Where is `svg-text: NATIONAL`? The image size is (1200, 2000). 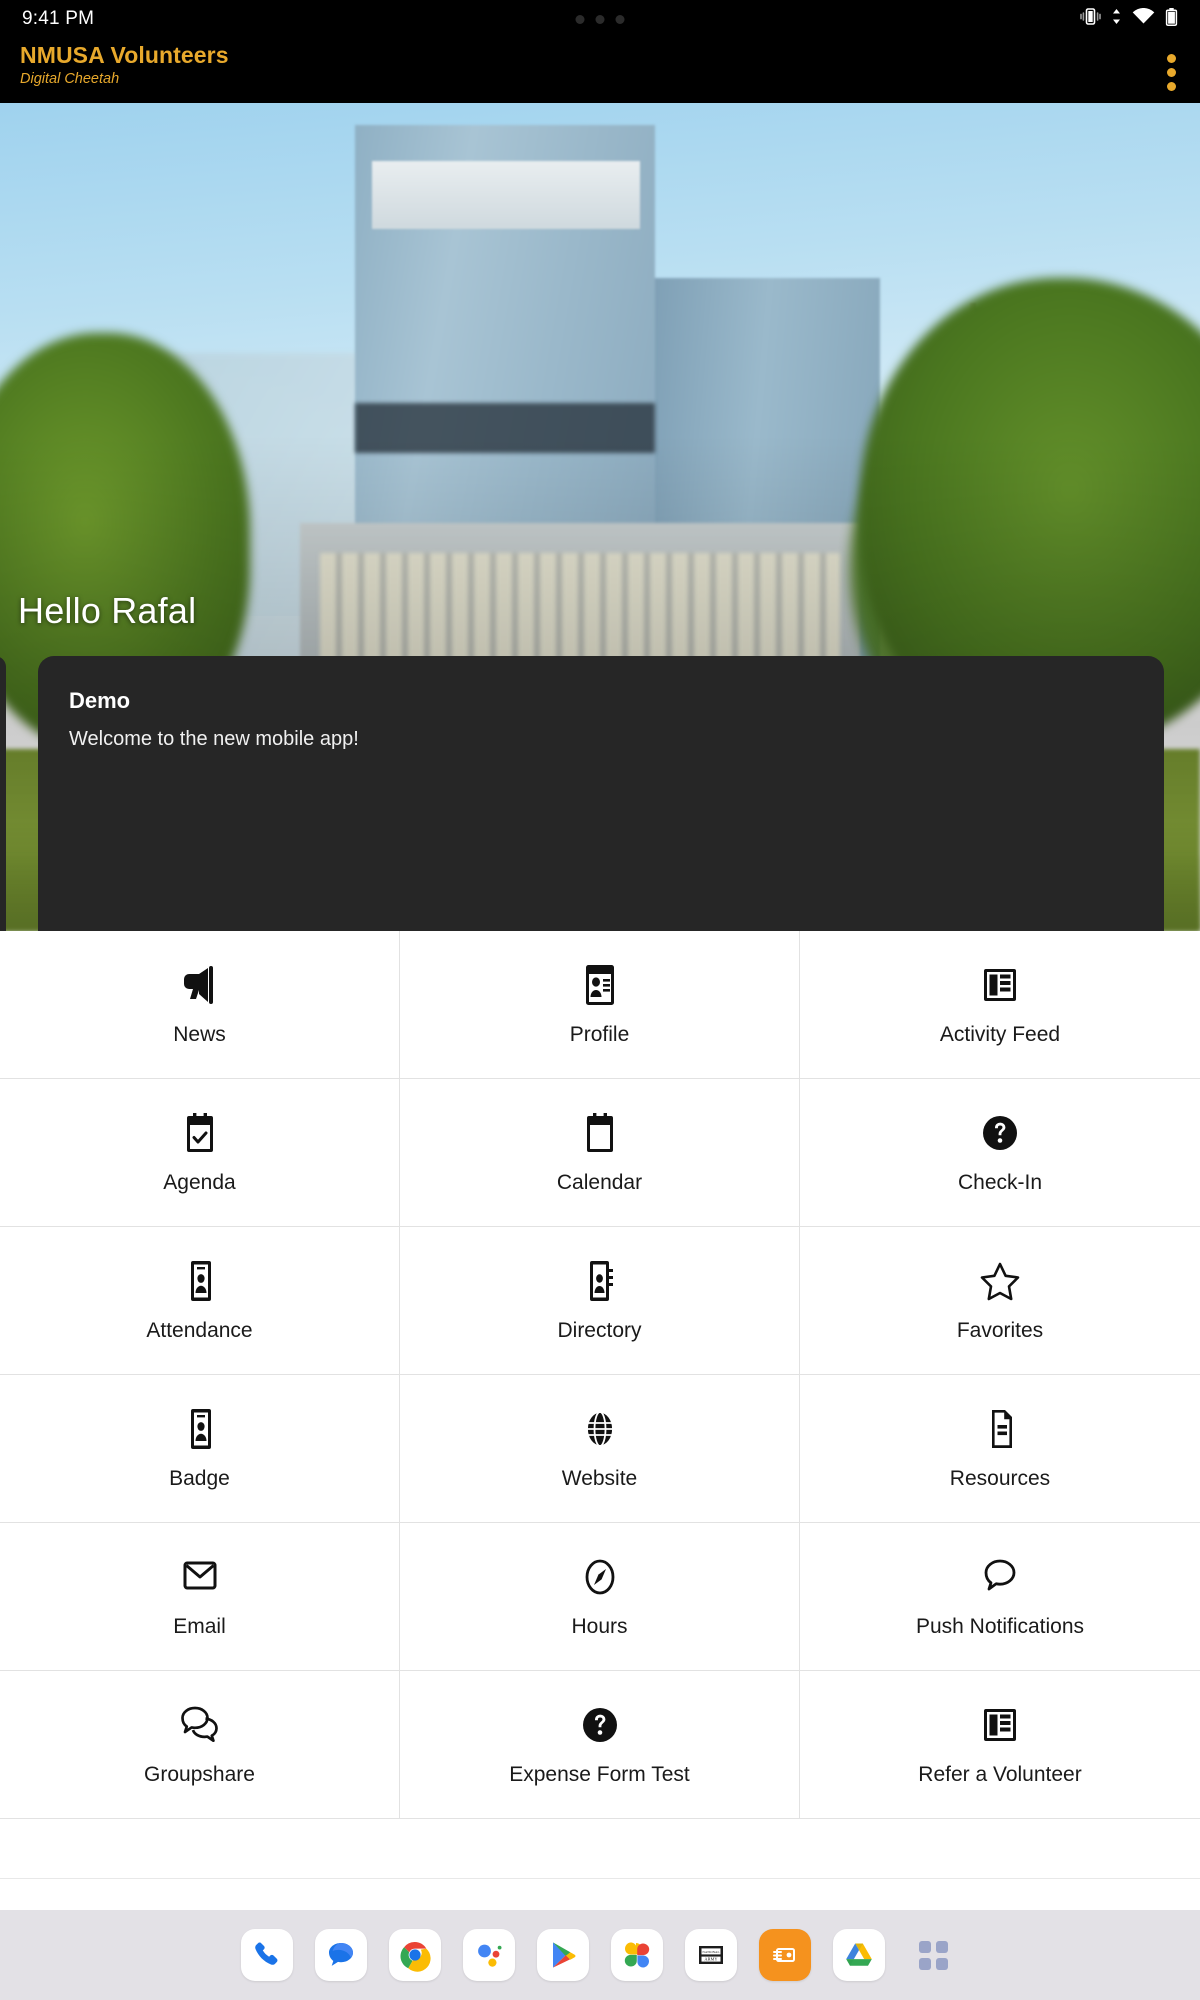 svg-text: NATIONAL is located at coordinates (710, 1952).